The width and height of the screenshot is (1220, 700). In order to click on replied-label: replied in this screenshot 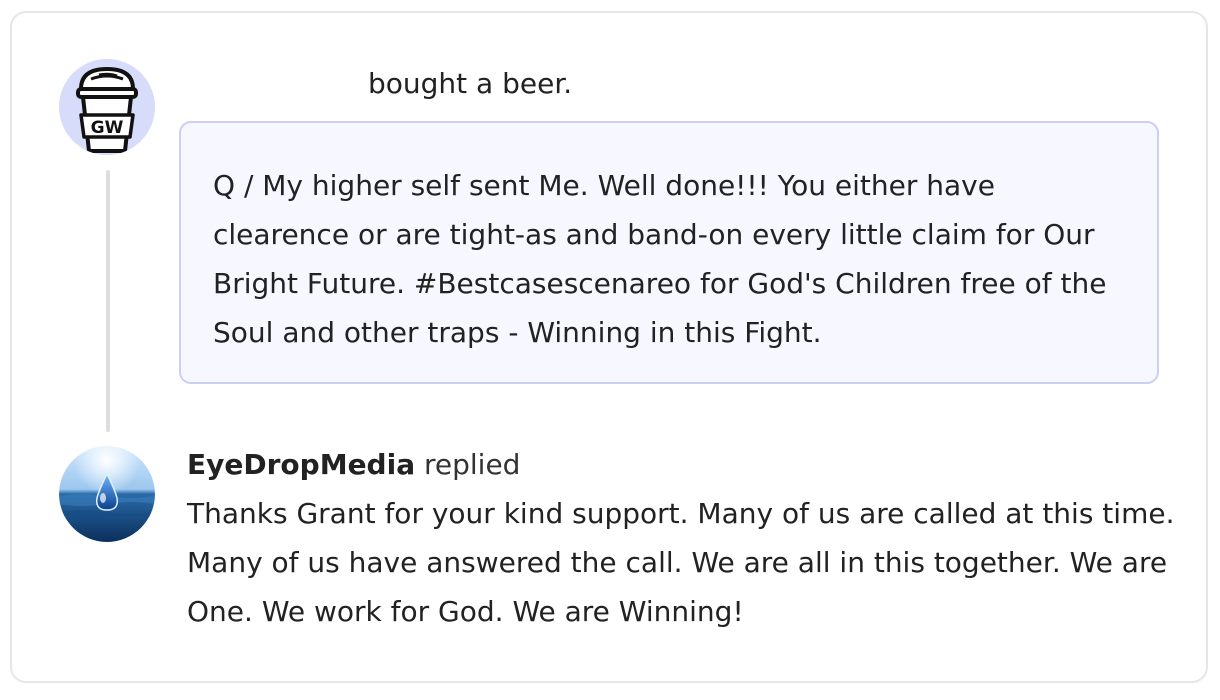, I will do `click(472, 464)`.